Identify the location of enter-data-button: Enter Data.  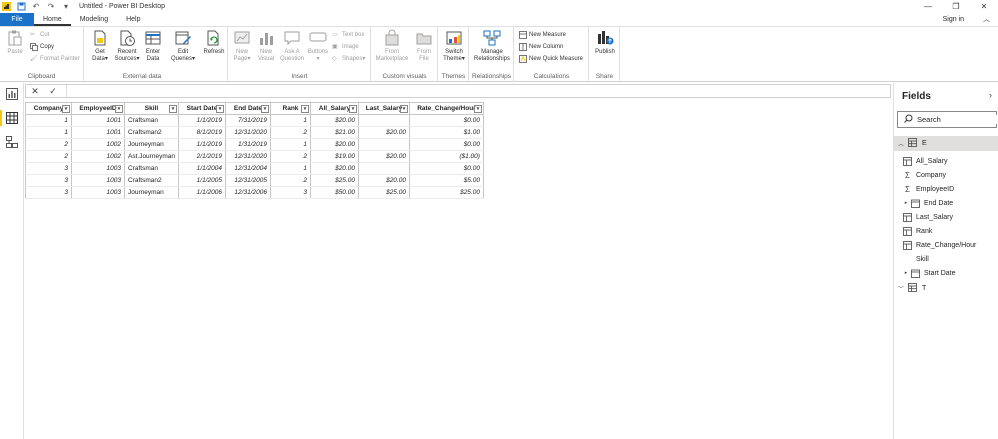
(153, 46).